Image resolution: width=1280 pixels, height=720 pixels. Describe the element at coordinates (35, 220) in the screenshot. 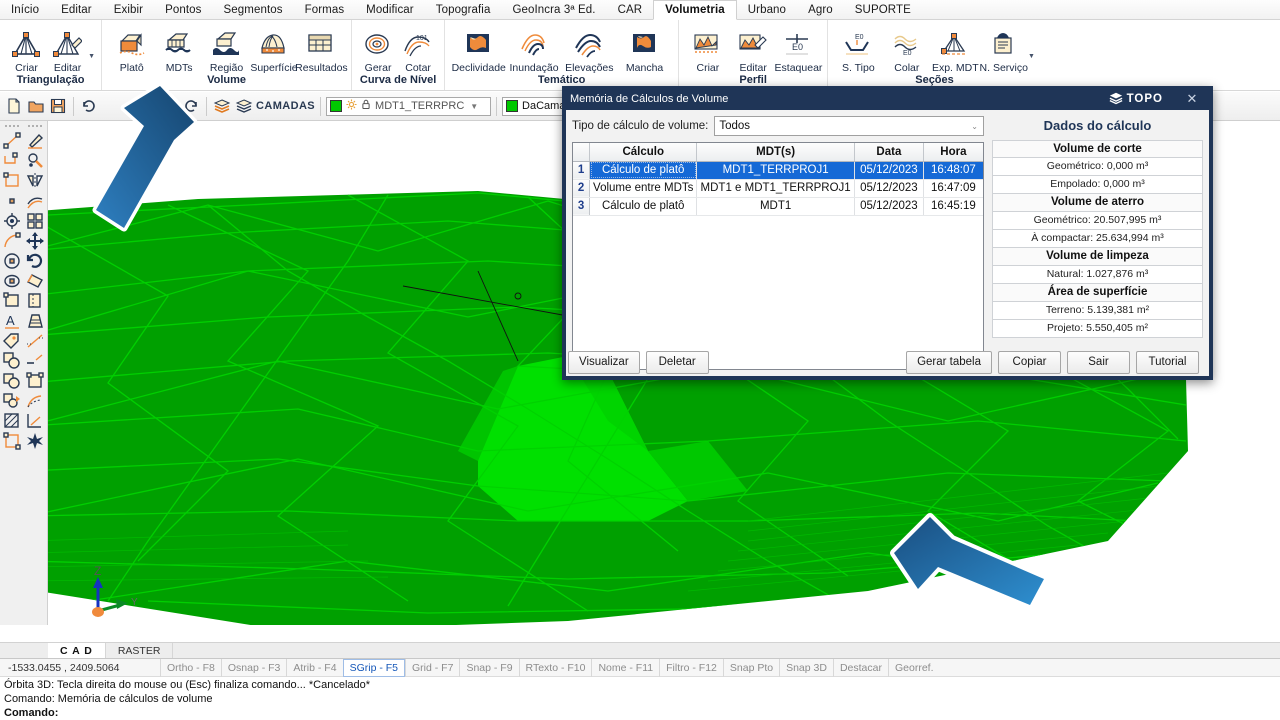

I see `grid-split-icon` at that location.